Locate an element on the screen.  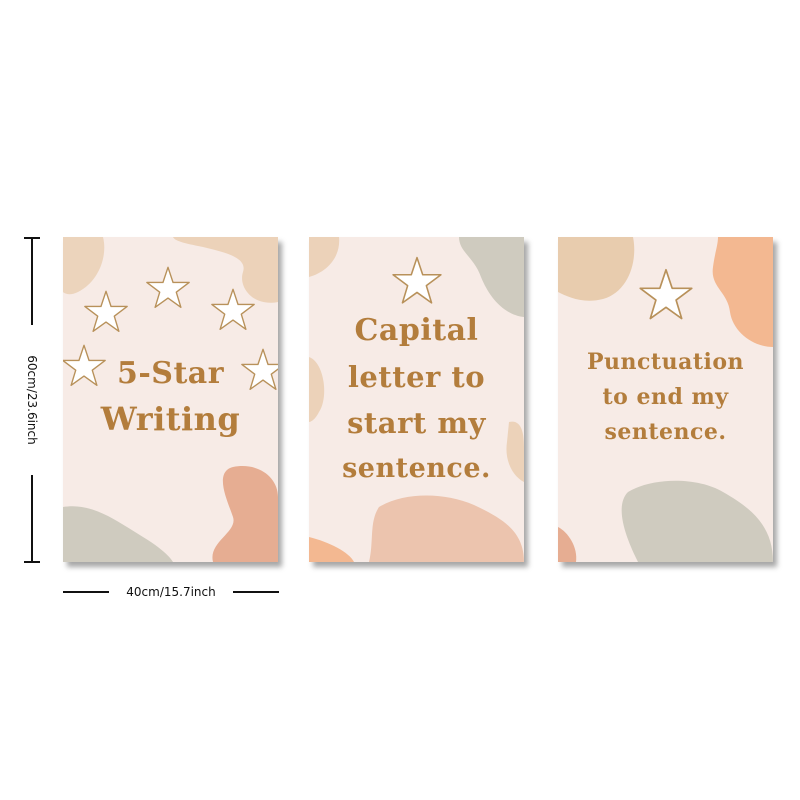
dimension-line-right is located at coordinates (256, 592).